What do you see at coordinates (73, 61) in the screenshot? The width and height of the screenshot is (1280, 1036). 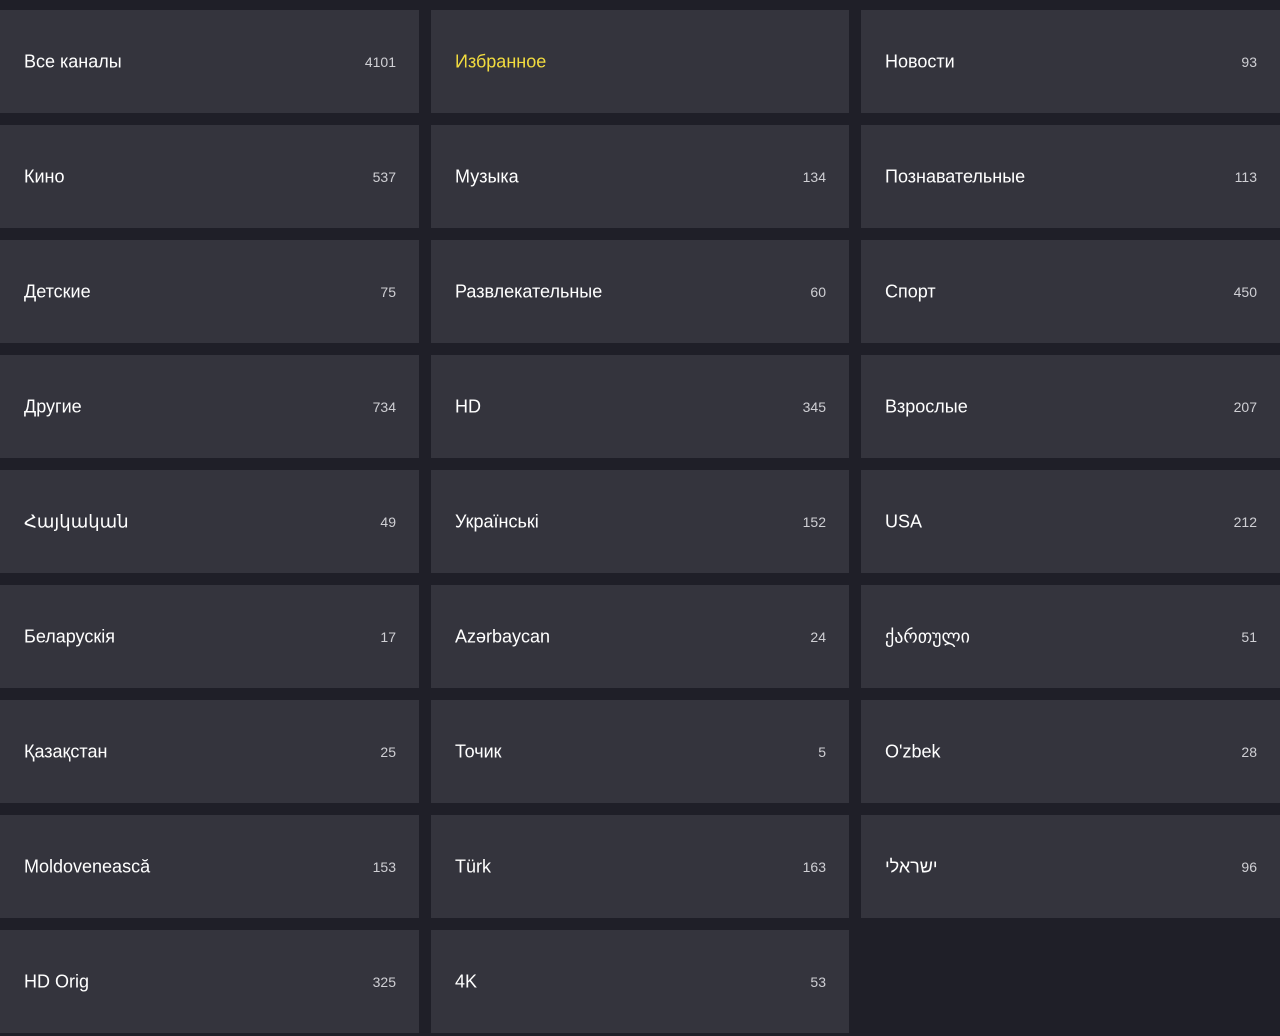 I see `category-label: Все каналы` at bounding box center [73, 61].